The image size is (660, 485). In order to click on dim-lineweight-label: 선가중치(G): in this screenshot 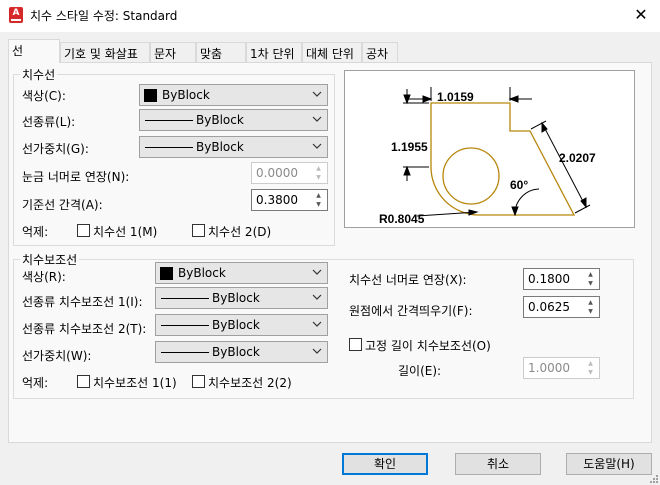, I will do `click(55, 149)`.